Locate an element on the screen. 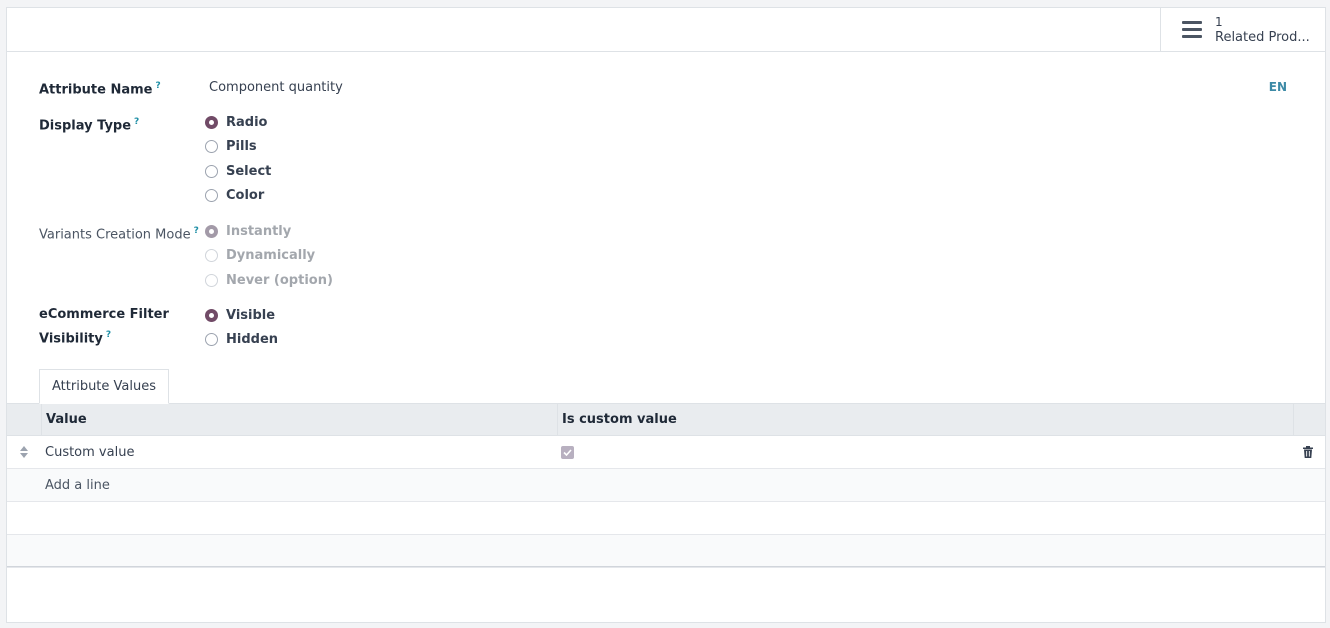  display-type-option-radio: Radio is located at coordinates (238, 122).